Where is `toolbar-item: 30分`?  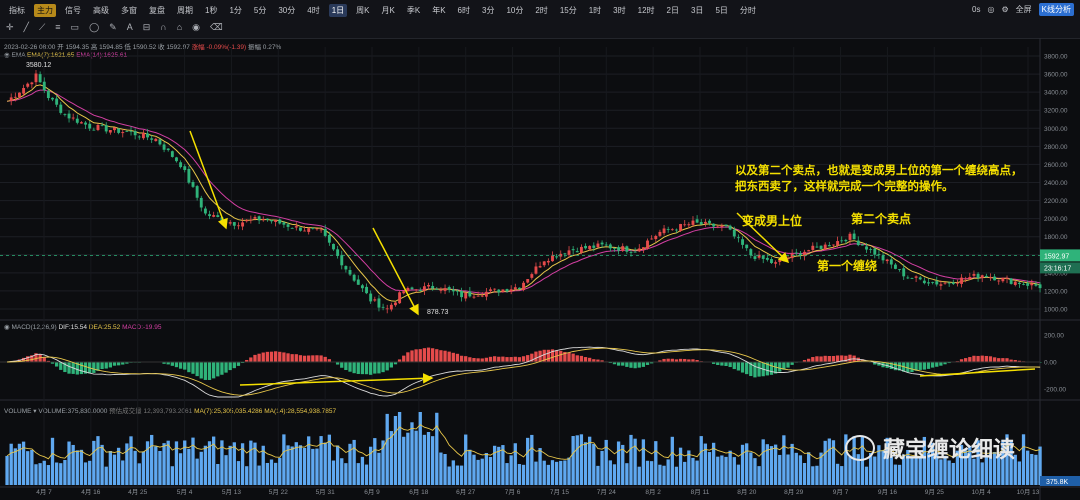 toolbar-item: 30分 is located at coordinates (286, 10).